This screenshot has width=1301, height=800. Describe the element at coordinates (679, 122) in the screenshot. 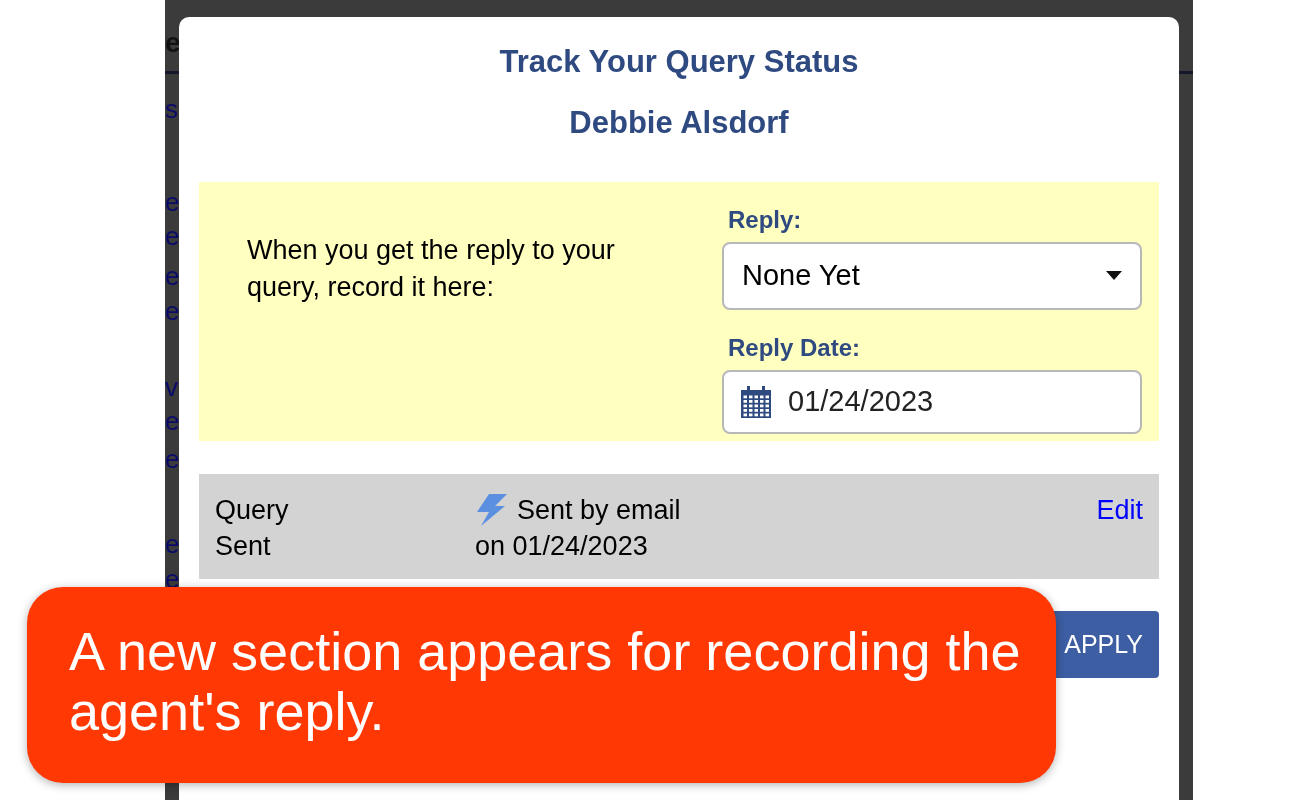

I see `dialog-subtitle: Debbie Alsdorf` at that location.